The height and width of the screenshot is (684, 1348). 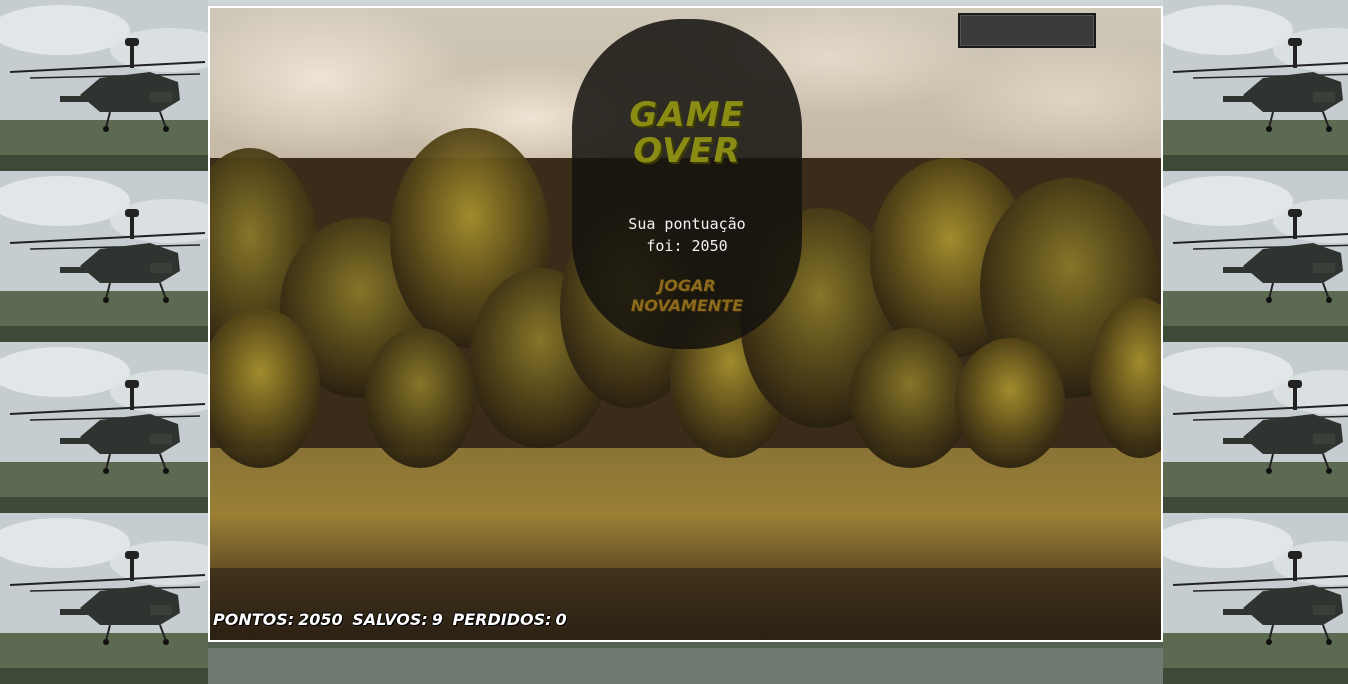 What do you see at coordinates (687, 115) in the screenshot?
I see `game-over-title-line1: GAME` at bounding box center [687, 115].